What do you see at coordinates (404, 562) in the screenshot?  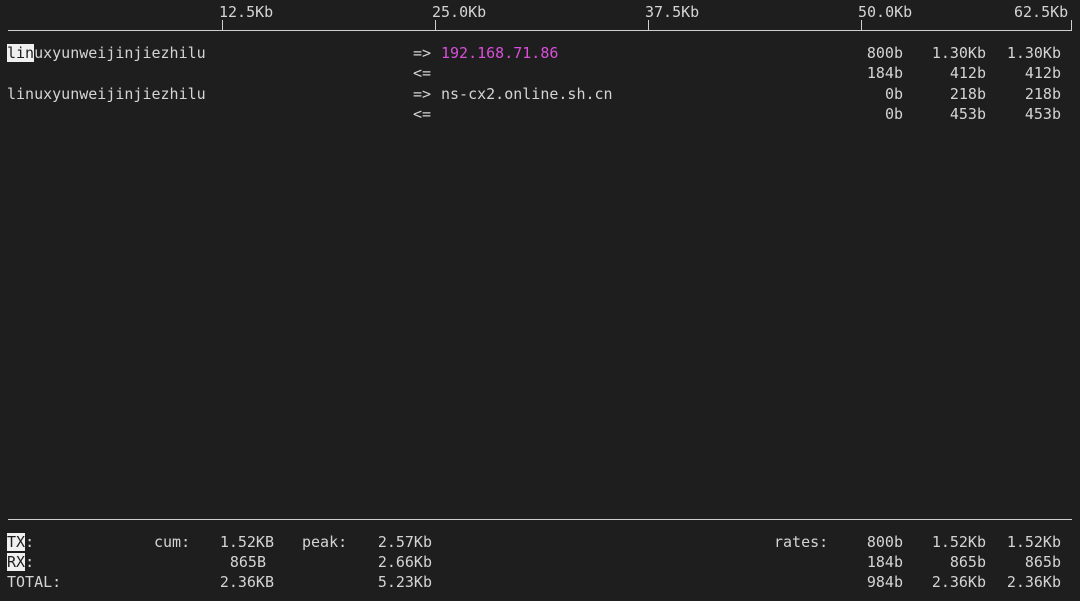 I see `rx-peak-value: 2.66Kb` at bounding box center [404, 562].